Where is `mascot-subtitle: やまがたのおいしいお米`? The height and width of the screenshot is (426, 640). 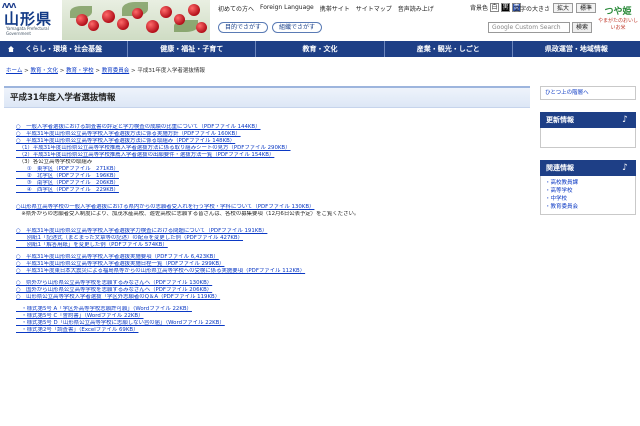
mascot-subtitle: やまがたのおいしいお米 is located at coordinates (617, 24).